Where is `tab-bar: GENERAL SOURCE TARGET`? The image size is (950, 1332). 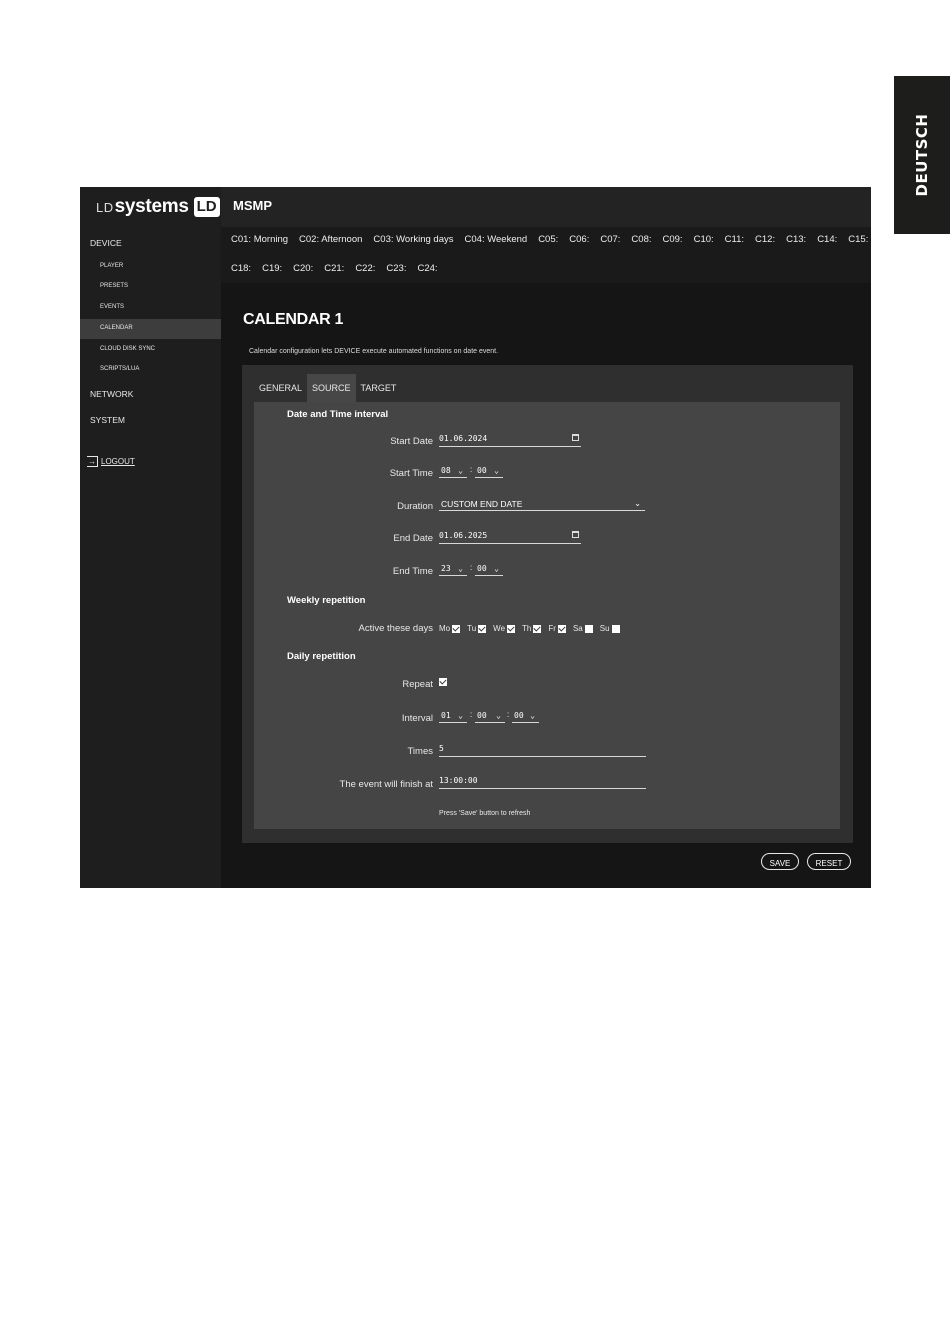
tab-bar: GENERAL SOURCE TARGET is located at coordinates (327, 388).